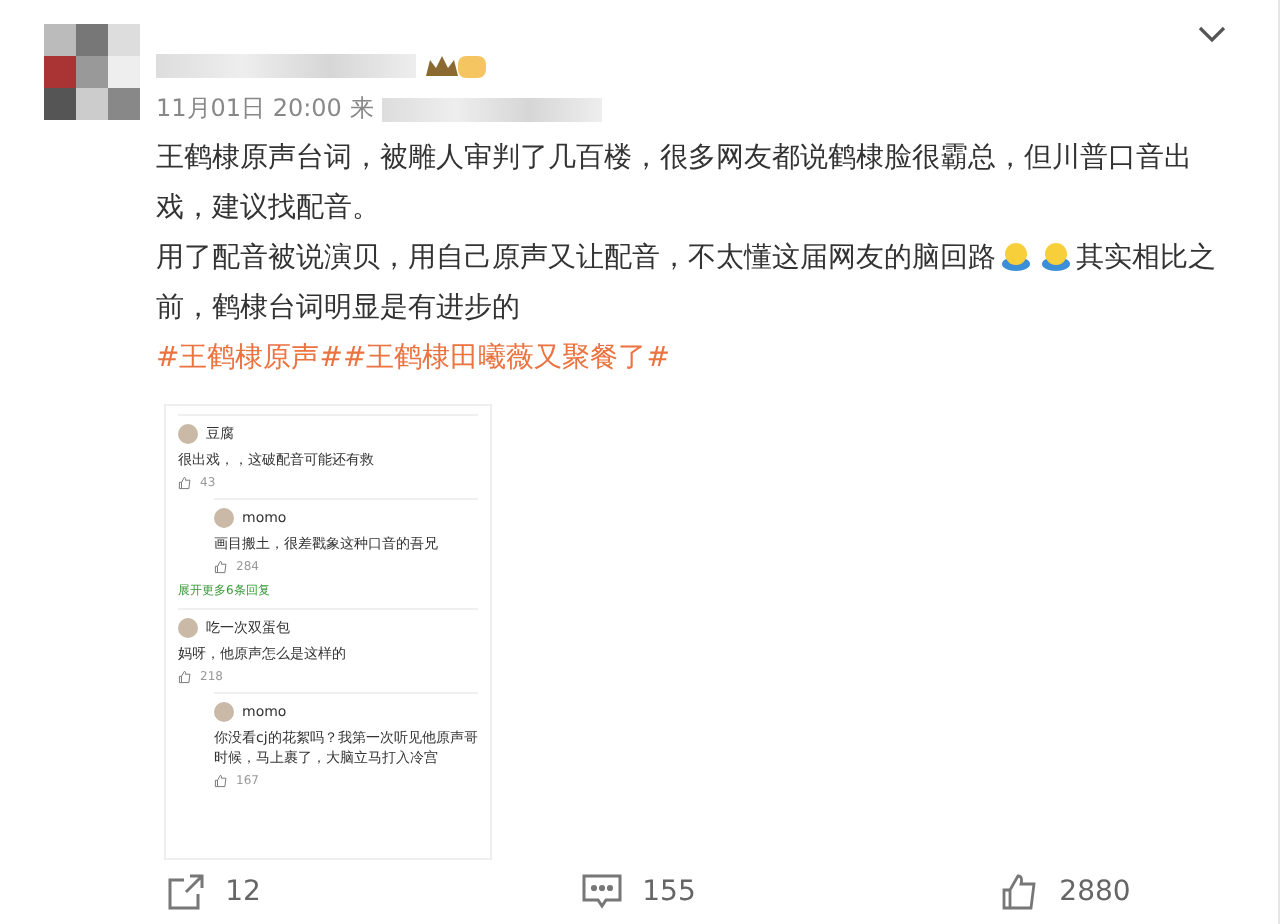 The width and height of the screenshot is (1280, 924). I want to click on post-text: 王鹤棣原声台词，被雕人审判了几百楼，很多网友都说鹤棣脸很霸总，但川普口音出戏，建议找配音。, so click(675, 184).